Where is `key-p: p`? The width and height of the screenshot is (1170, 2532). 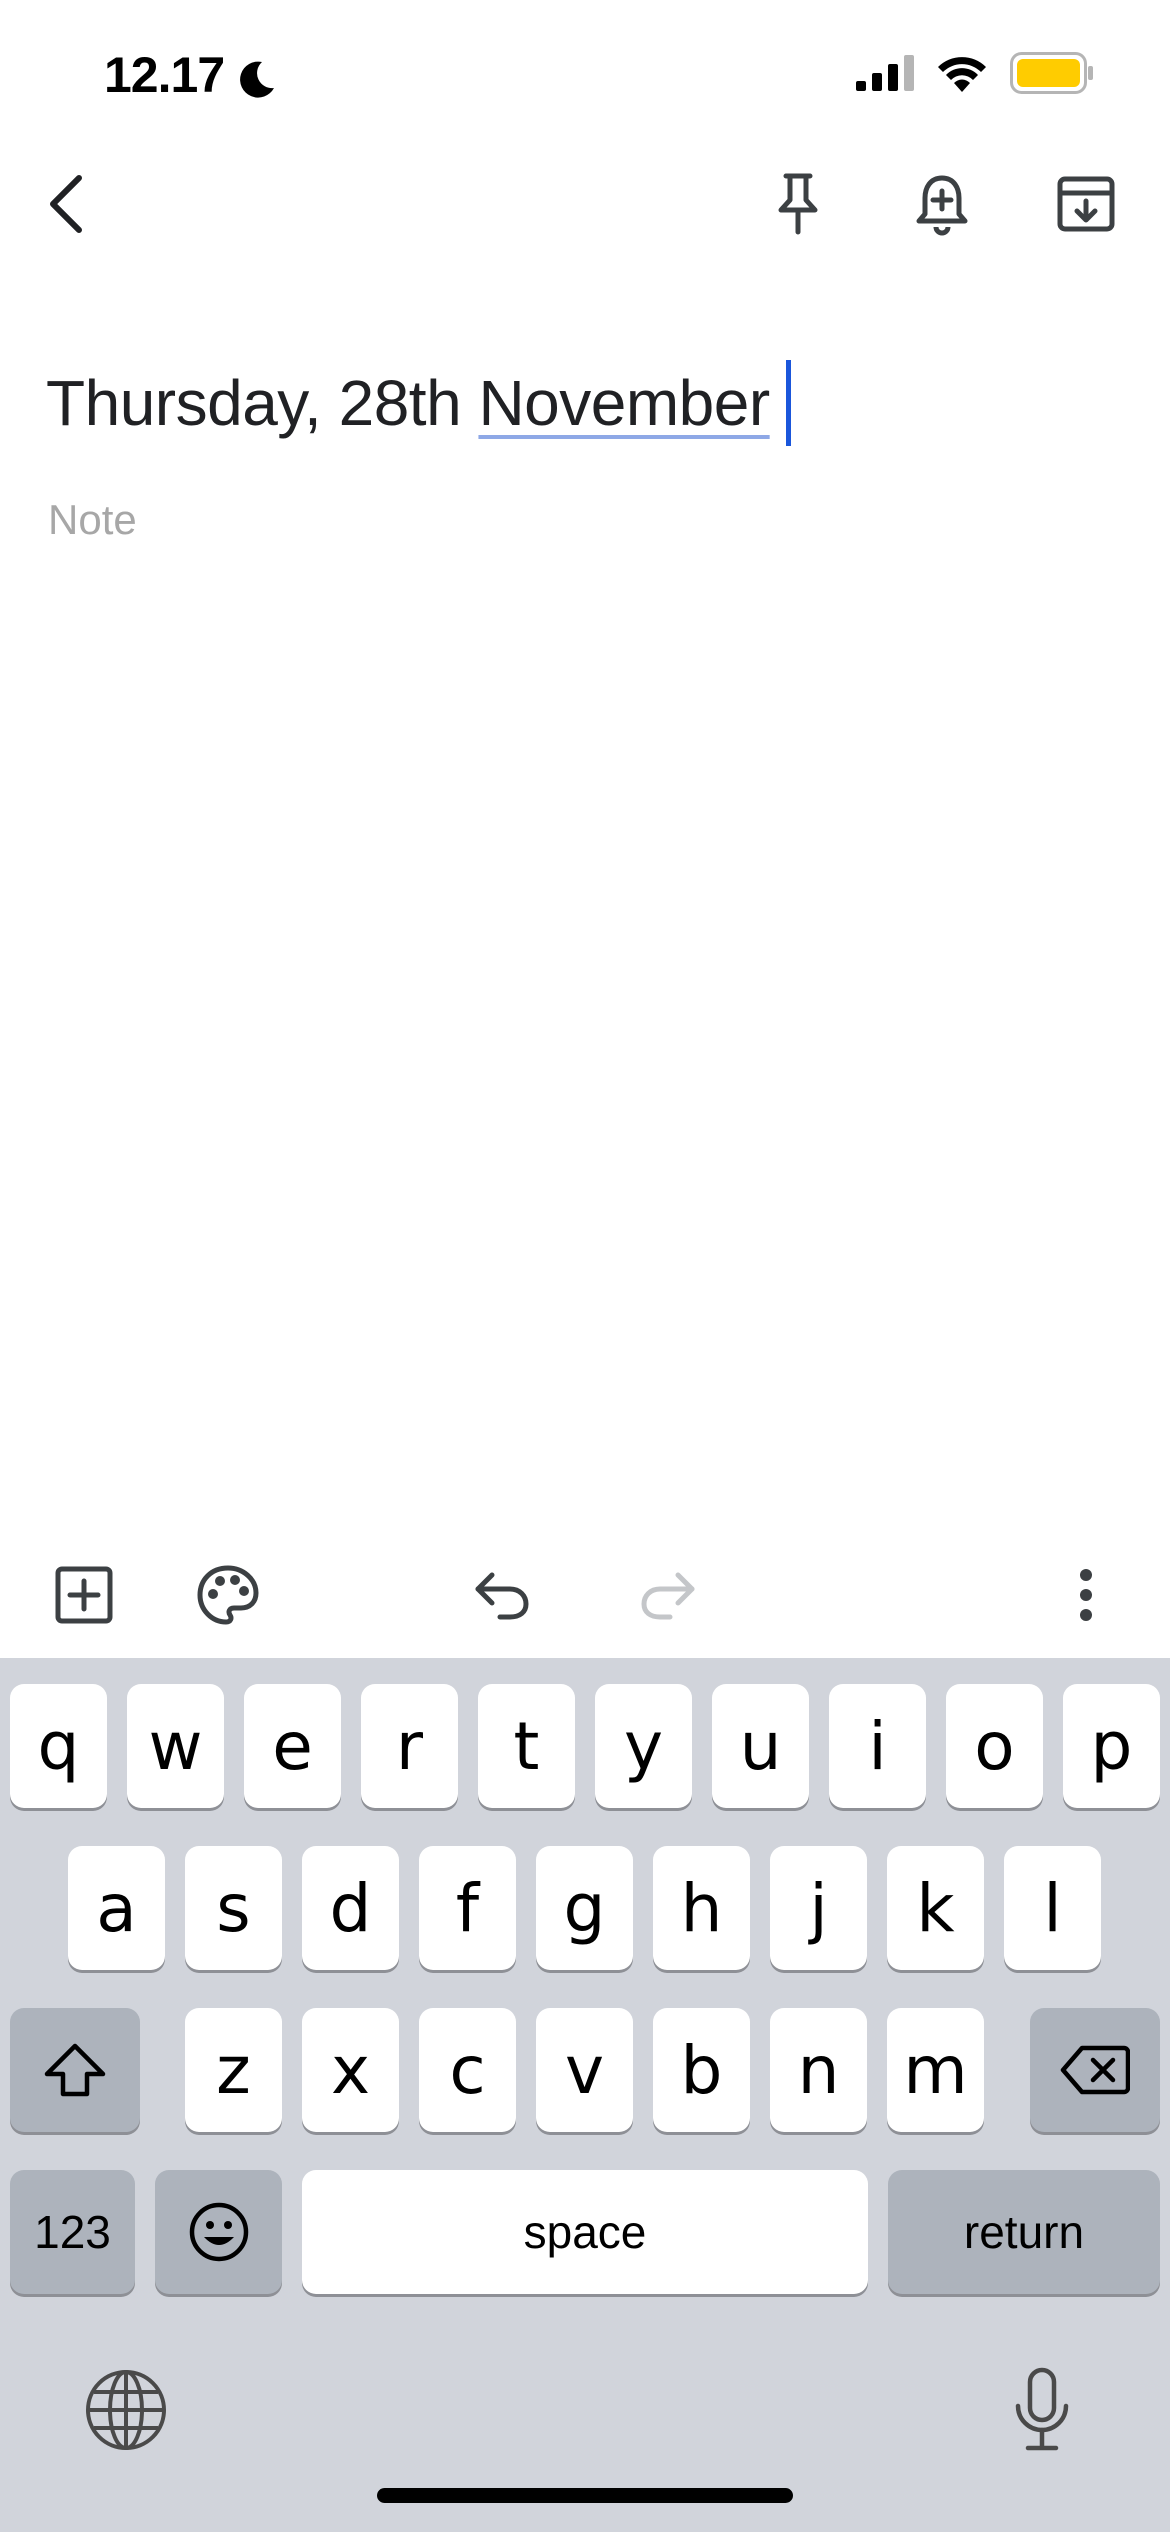 key-p: p is located at coordinates (1111, 1746).